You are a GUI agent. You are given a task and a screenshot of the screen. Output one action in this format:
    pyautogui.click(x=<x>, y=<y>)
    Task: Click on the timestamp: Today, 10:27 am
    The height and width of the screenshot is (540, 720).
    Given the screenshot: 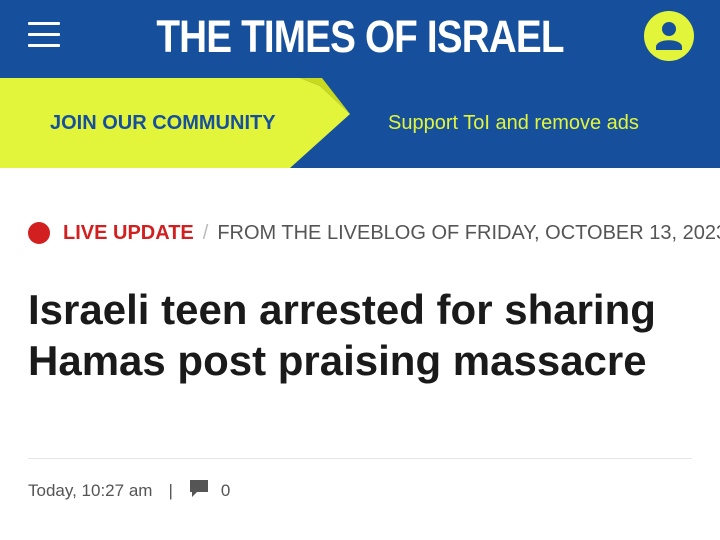 What is the action you would take?
    pyautogui.click(x=90, y=490)
    